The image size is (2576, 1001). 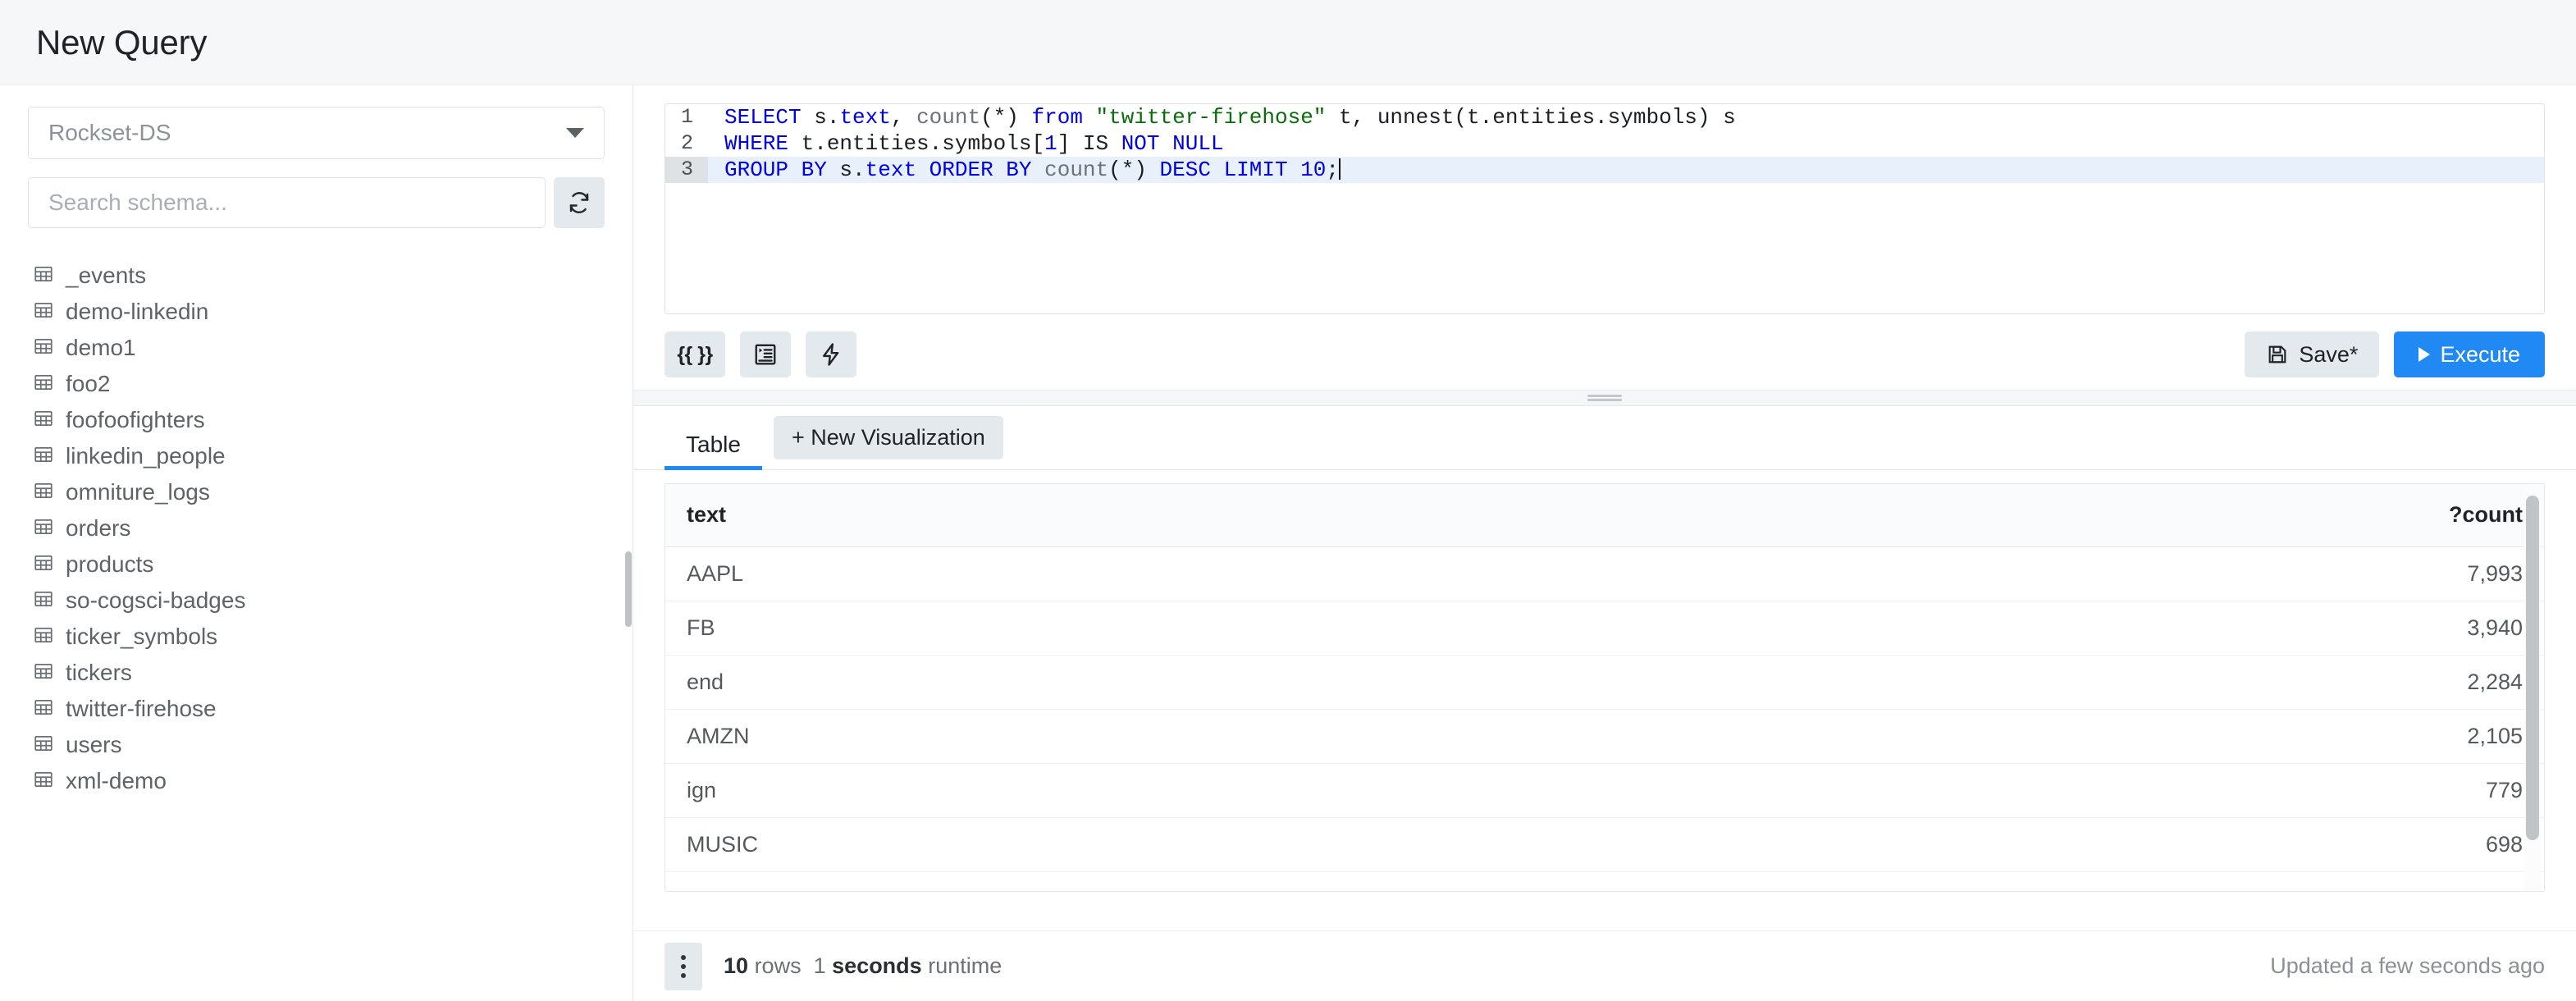 What do you see at coordinates (109, 133) in the screenshot?
I see `datasource-label: Rockset-DS` at bounding box center [109, 133].